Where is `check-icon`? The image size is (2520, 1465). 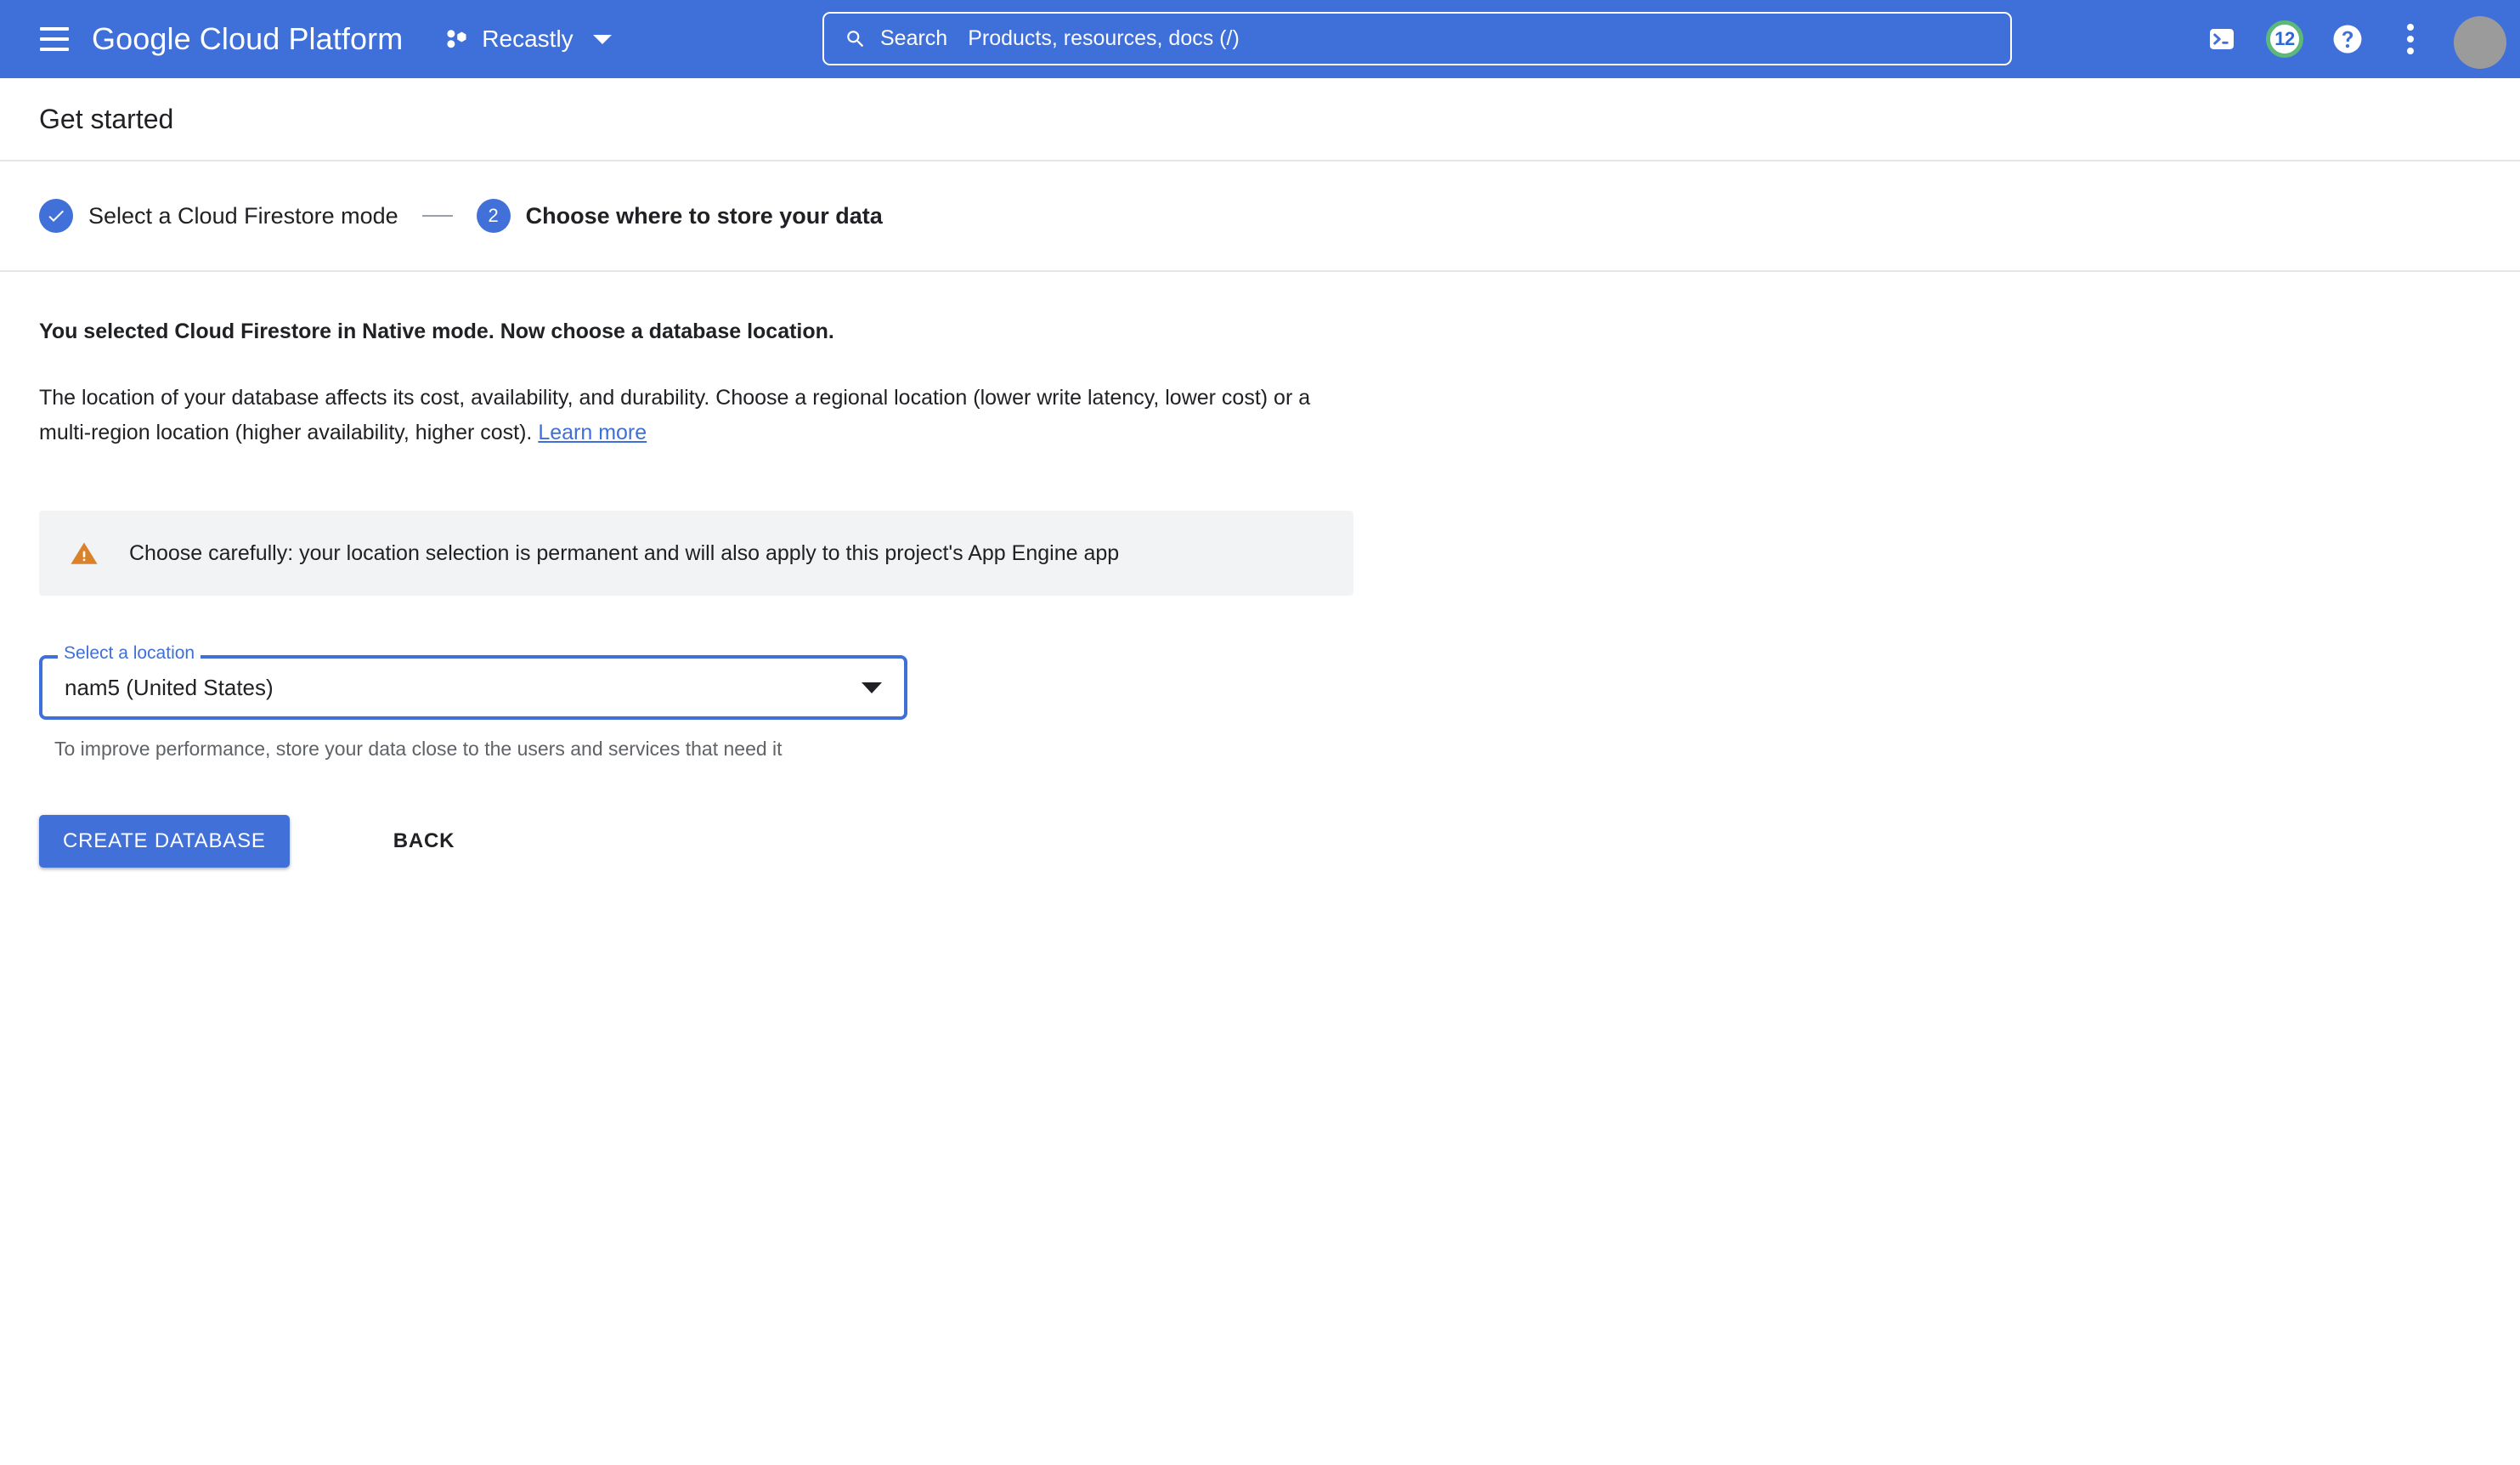 check-icon is located at coordinates (56, 216).